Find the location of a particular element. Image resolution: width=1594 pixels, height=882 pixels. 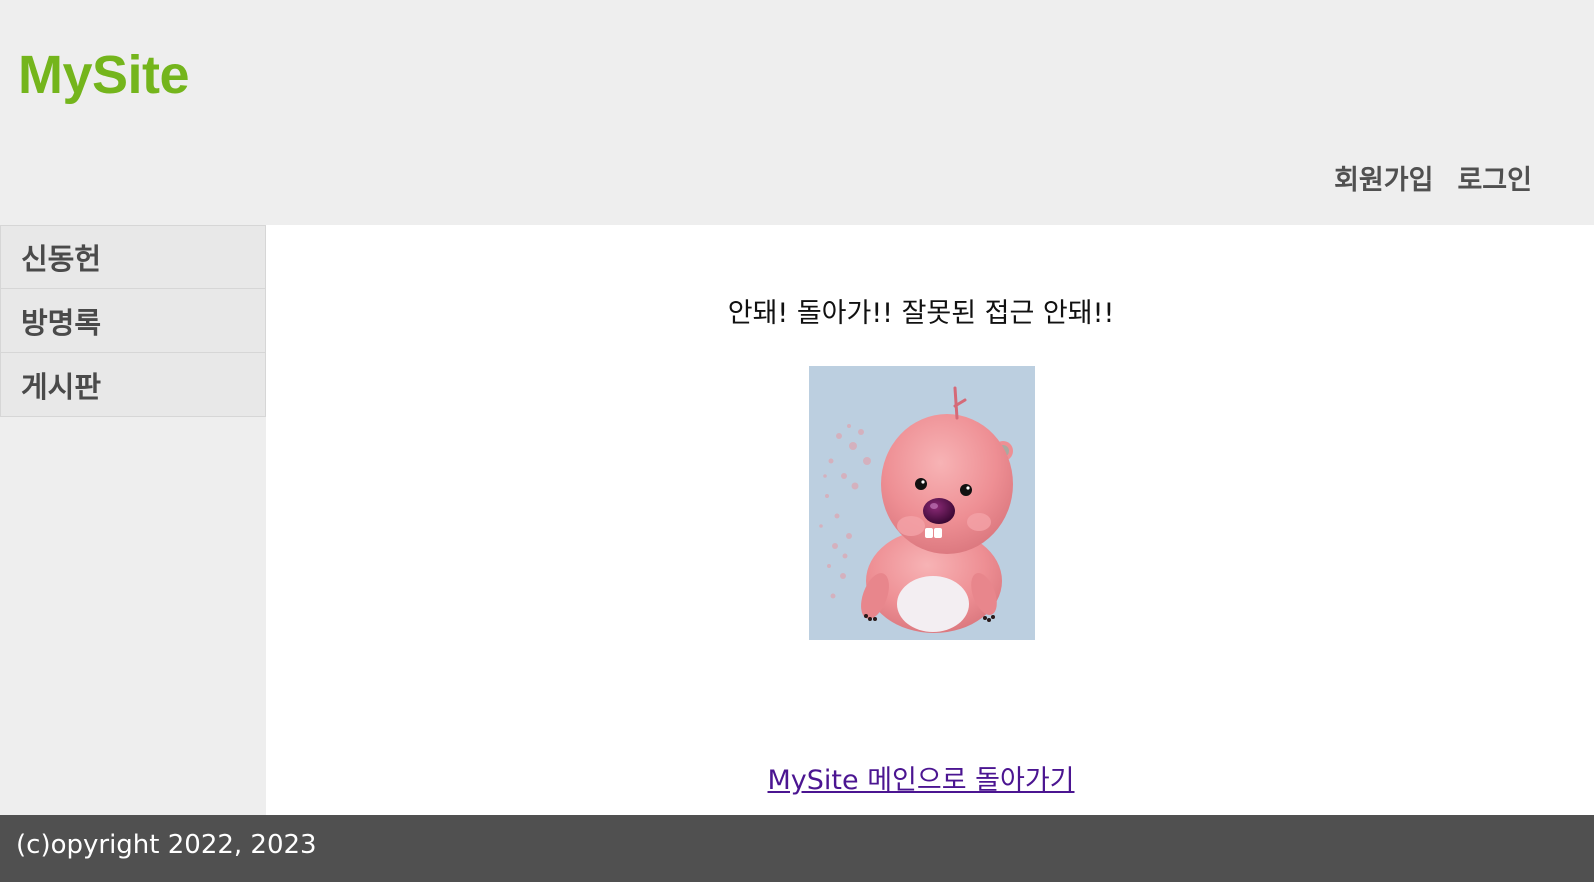

auth-nav: 회원가입 로그인 is located at coordinates (1433, 177).